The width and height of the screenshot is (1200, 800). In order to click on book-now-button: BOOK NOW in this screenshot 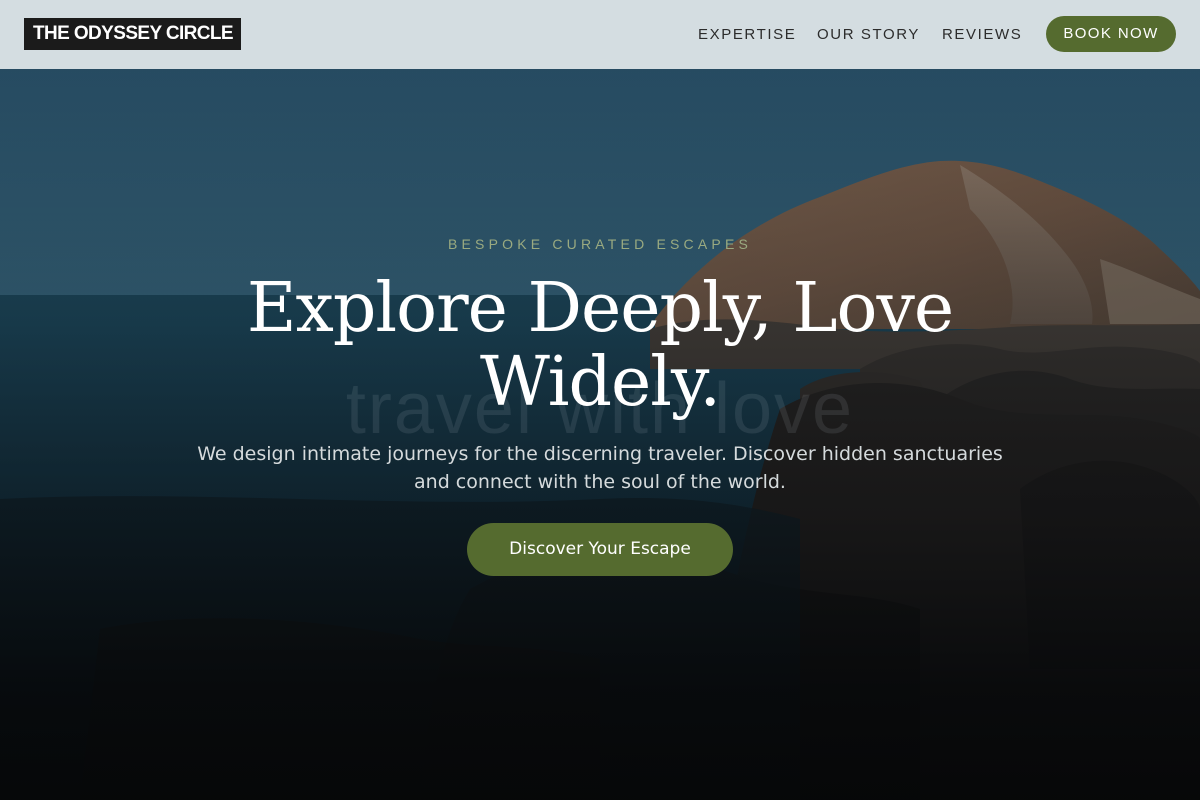, I will do `click(1111, 34)`.